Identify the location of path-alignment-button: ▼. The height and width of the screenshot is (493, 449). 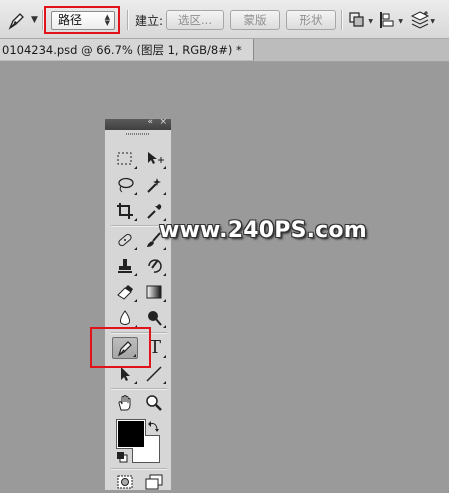
(390, 20).